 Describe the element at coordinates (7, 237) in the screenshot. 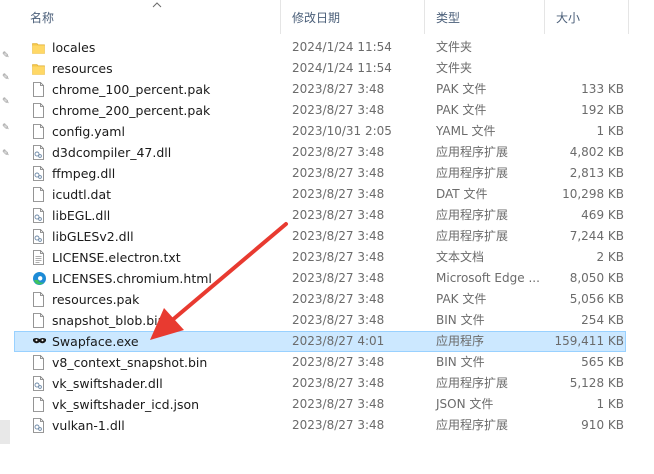

I see `navigation-pane-edge: ✎ ✎ ✎ ✎ ✎` at that location.